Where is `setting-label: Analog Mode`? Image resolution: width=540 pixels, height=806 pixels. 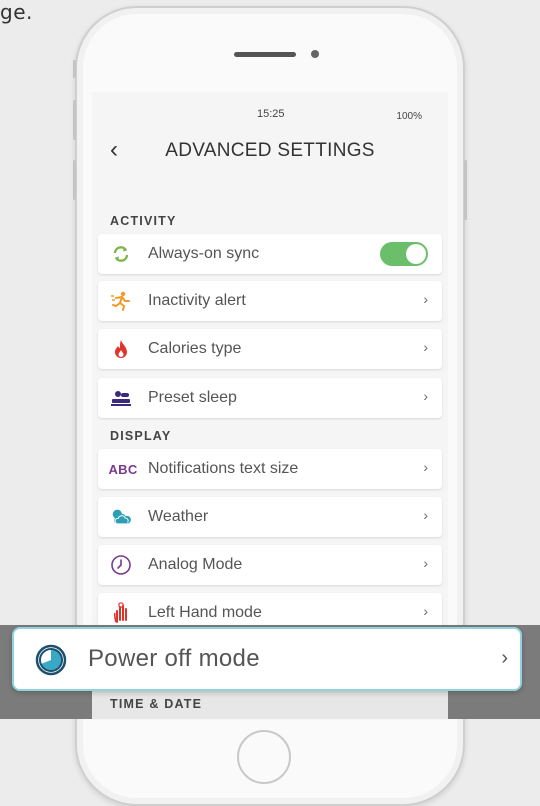
setting-label: Analog Mode is located at coordinates (195, 564).